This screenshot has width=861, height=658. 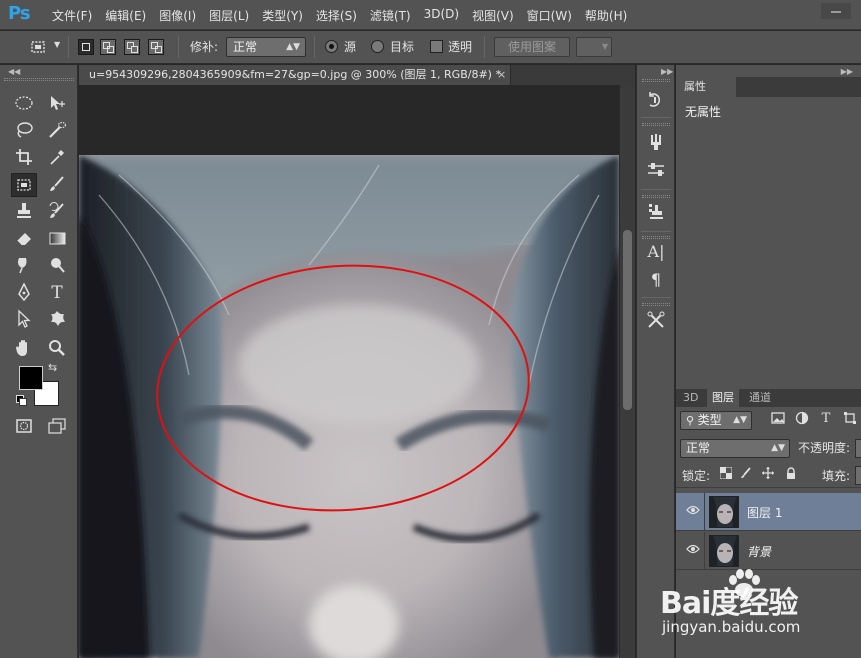 I want to click on use-pattern-button: 使用图案, so click(x=532, y=47).